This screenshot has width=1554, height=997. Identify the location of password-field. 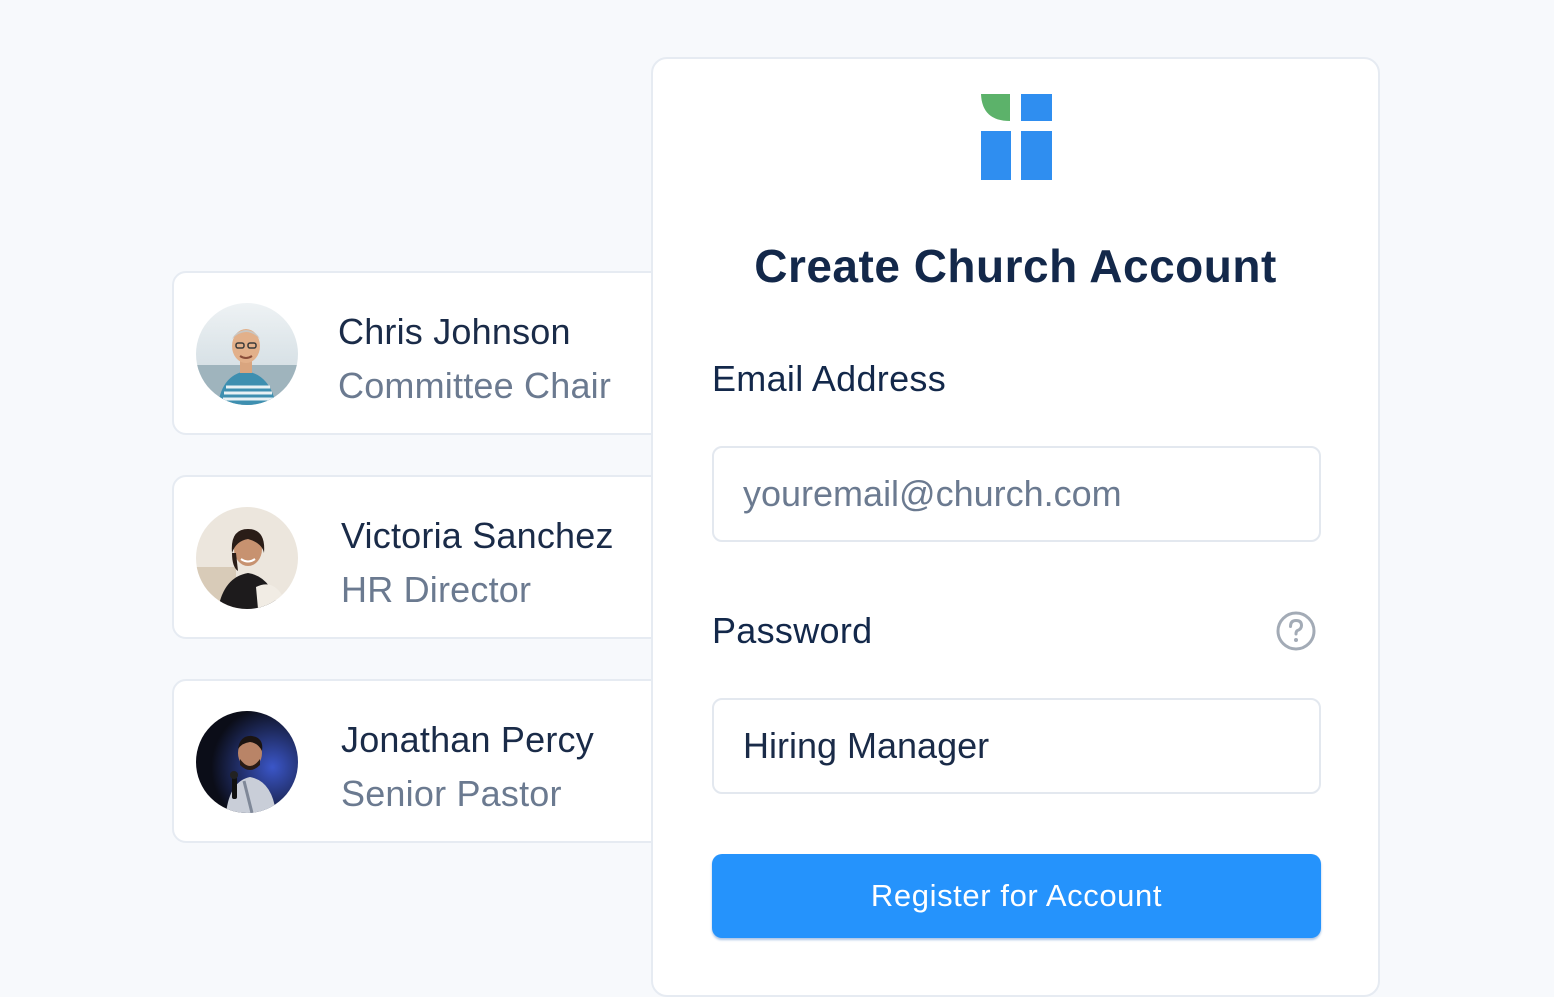
(1016, 746).